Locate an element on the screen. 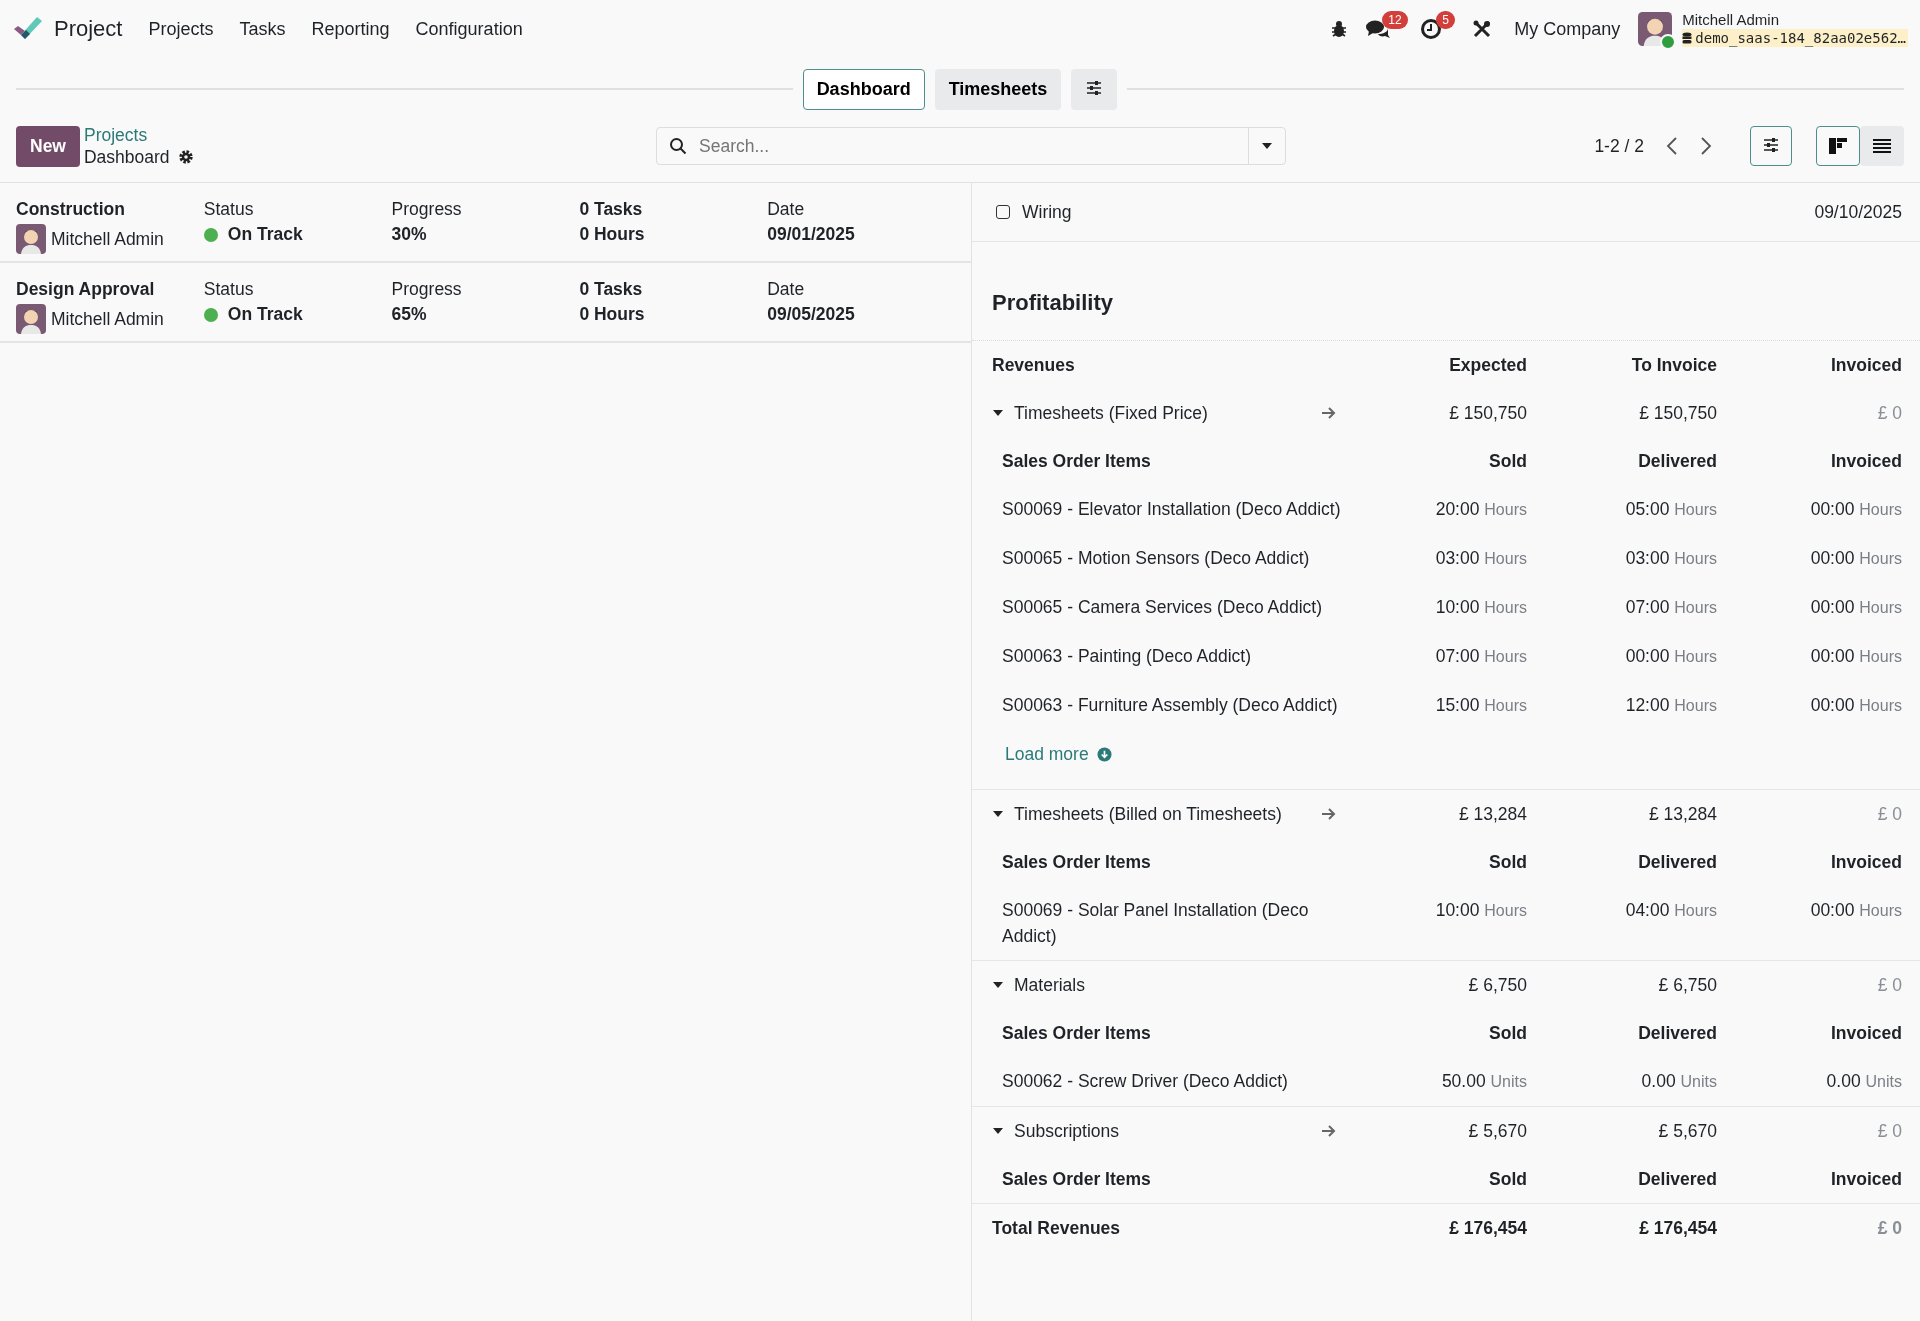 Image resolution: width=1920 pixels, height=1321 pixels. menu-item: Tasks is located at coordinates (262, 29).